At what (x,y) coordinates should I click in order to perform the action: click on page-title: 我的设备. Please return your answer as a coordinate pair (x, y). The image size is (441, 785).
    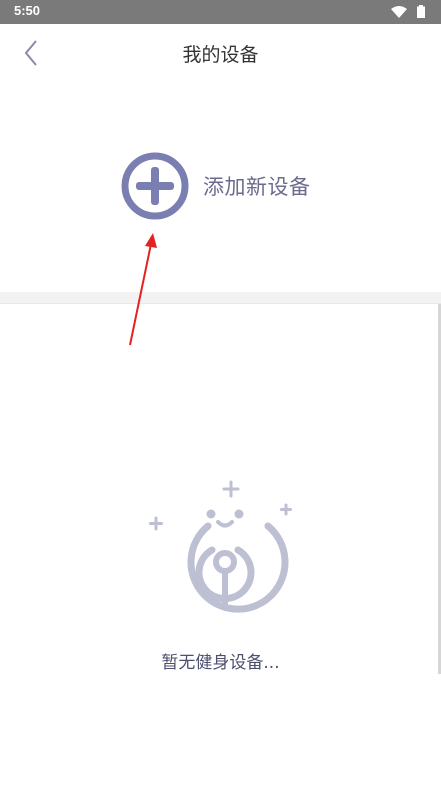
    Looking at the image, I should click on (220, 55).